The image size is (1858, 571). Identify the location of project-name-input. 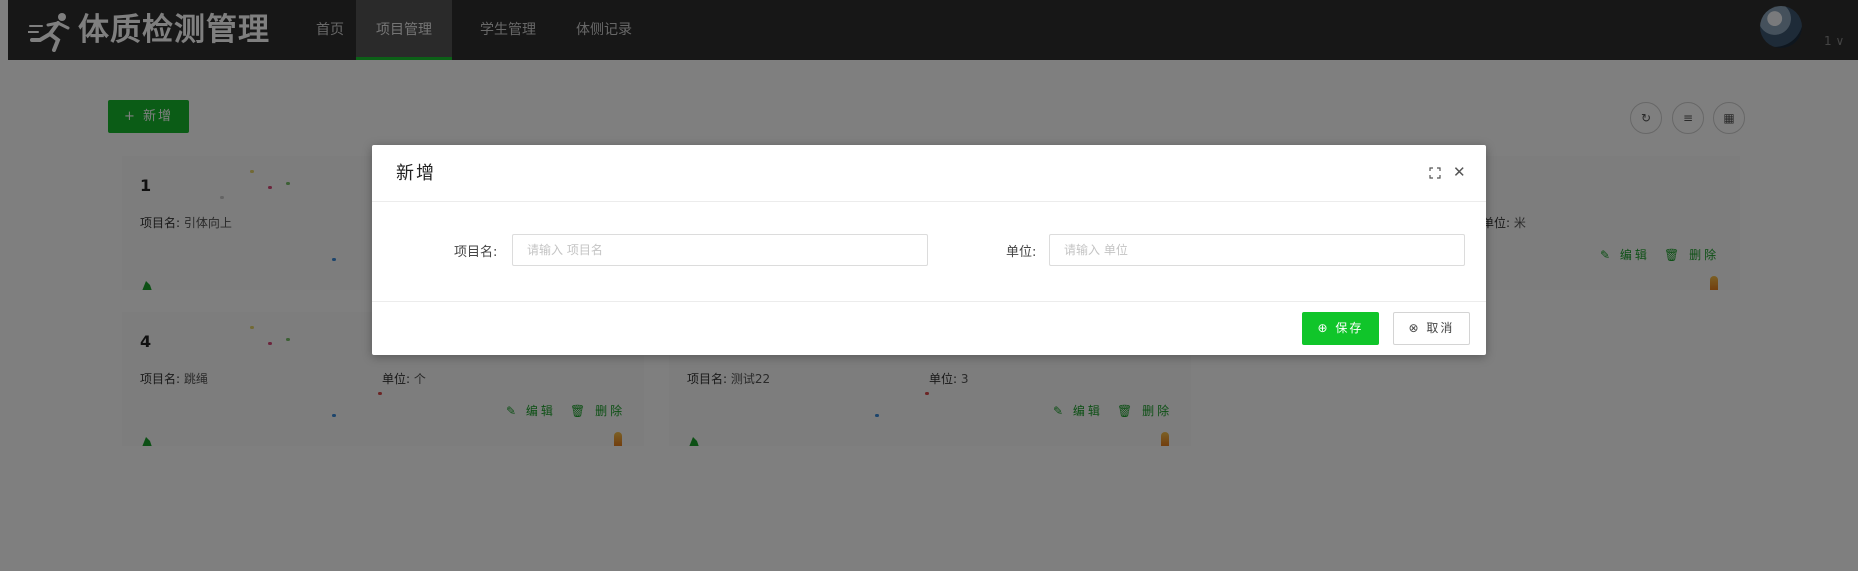
(720, 250).